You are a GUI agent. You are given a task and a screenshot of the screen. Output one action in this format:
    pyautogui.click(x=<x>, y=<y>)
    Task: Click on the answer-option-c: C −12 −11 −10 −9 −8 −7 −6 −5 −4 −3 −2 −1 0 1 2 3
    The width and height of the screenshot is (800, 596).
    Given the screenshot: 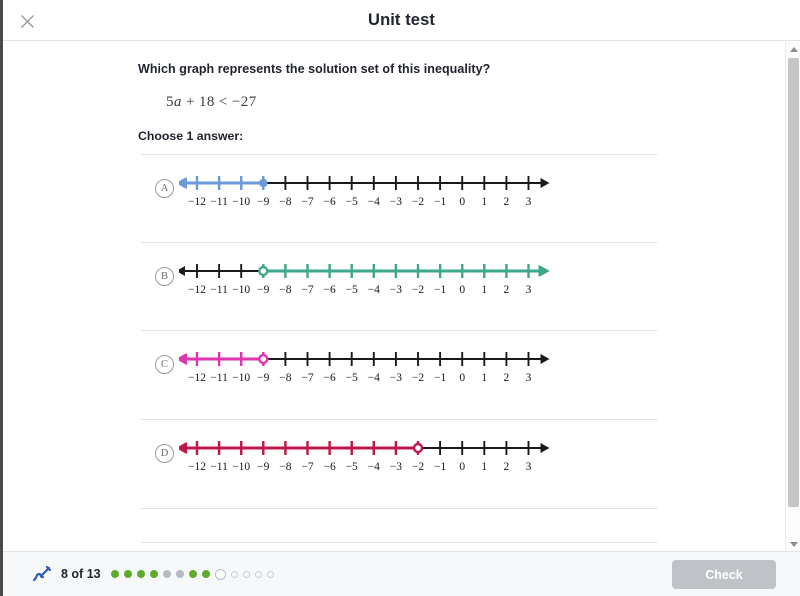 What is the action you would take?
    pyautogui.click(x=461, y=372)
    